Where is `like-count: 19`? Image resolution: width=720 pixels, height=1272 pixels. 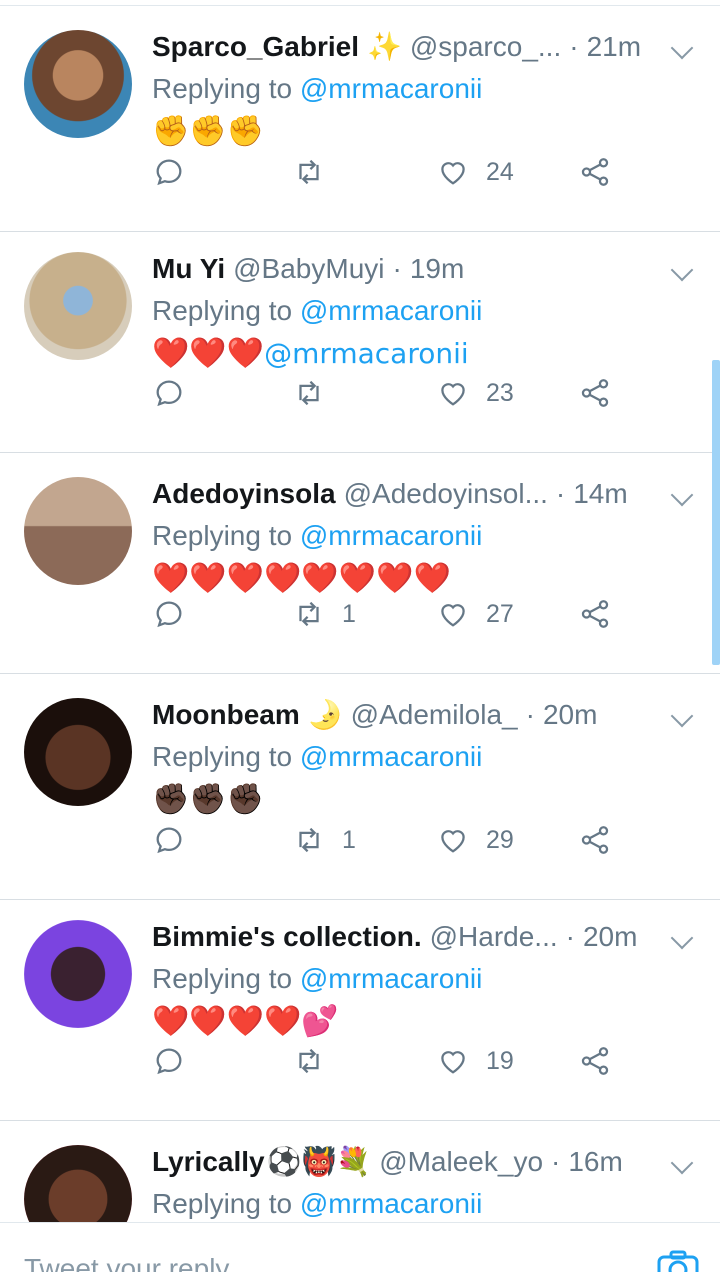
like-count: 19 is located at coordinates (500, 1060).